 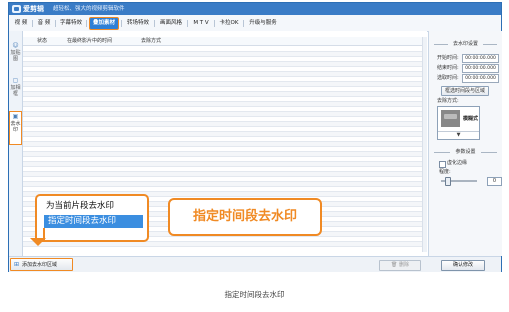 What do you see at coordinates (450, 118) in the screenshot?
I see `method-thumbnail` at bounding box center [450, 118].